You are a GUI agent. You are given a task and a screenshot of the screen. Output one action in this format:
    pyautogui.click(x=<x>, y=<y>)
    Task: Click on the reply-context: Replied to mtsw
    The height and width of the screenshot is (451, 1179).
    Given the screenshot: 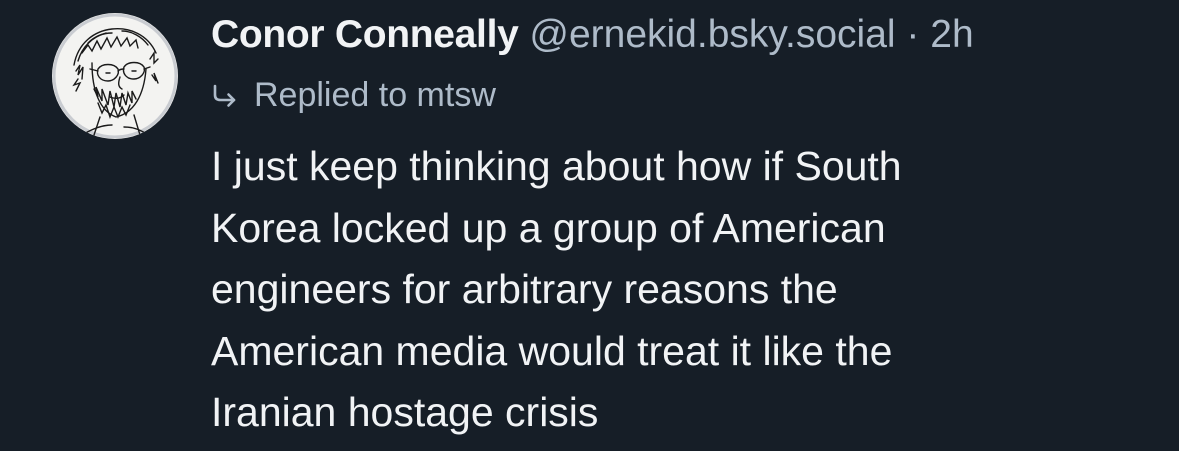 What is the action you would take?
    pyautogui.click(x=354, y=95)
    